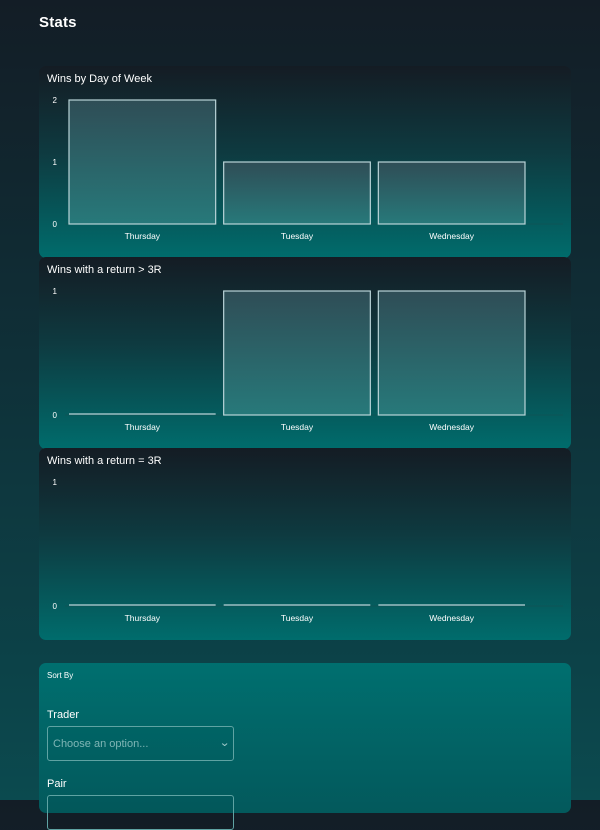 This screenshot has height=830, width=600. Describe the element at coordinates (57, 784) in the screenshot. I see `pair-label: Pair` at that location.